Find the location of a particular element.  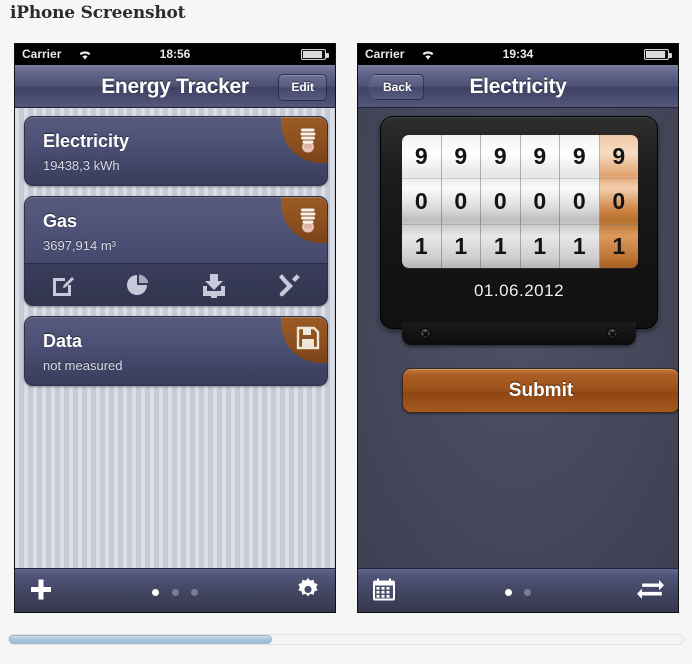

horizontal-scrollbar is located at coordinates (346, 639).